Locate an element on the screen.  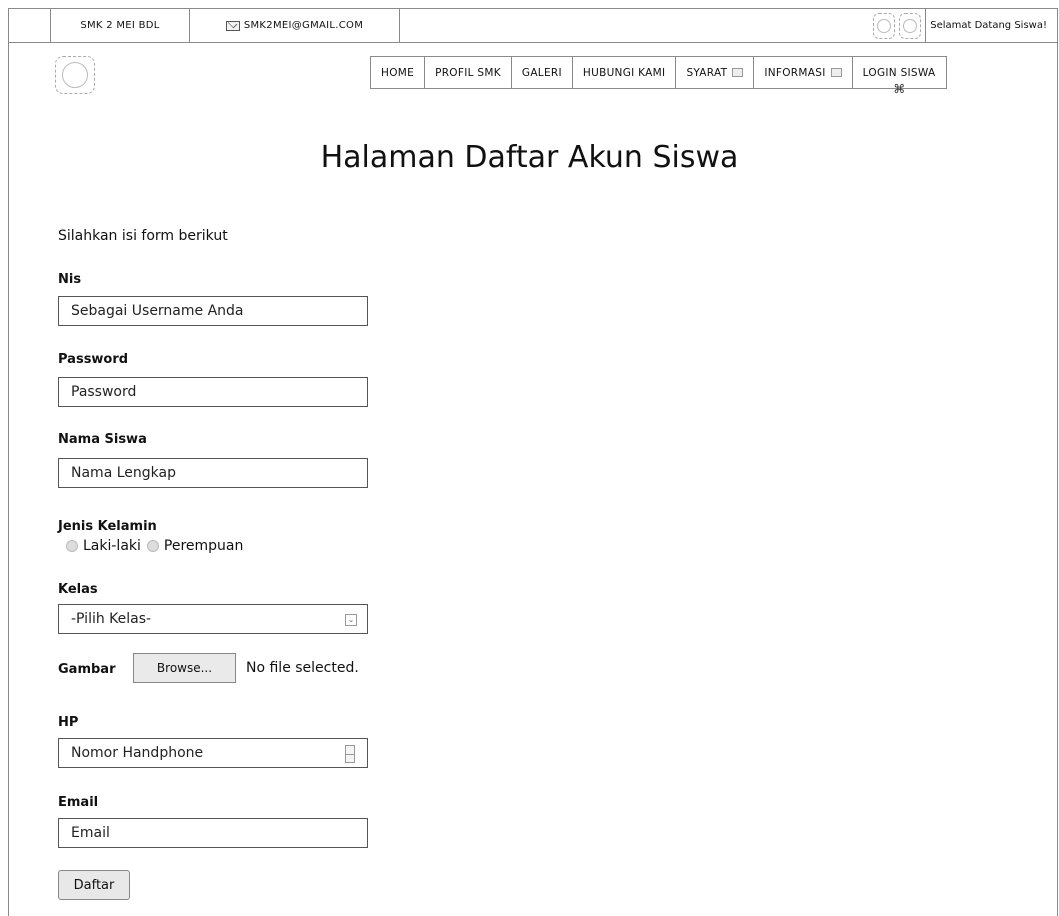
chevron-down-icon: ⌄ is located at coordinates (351, 620).